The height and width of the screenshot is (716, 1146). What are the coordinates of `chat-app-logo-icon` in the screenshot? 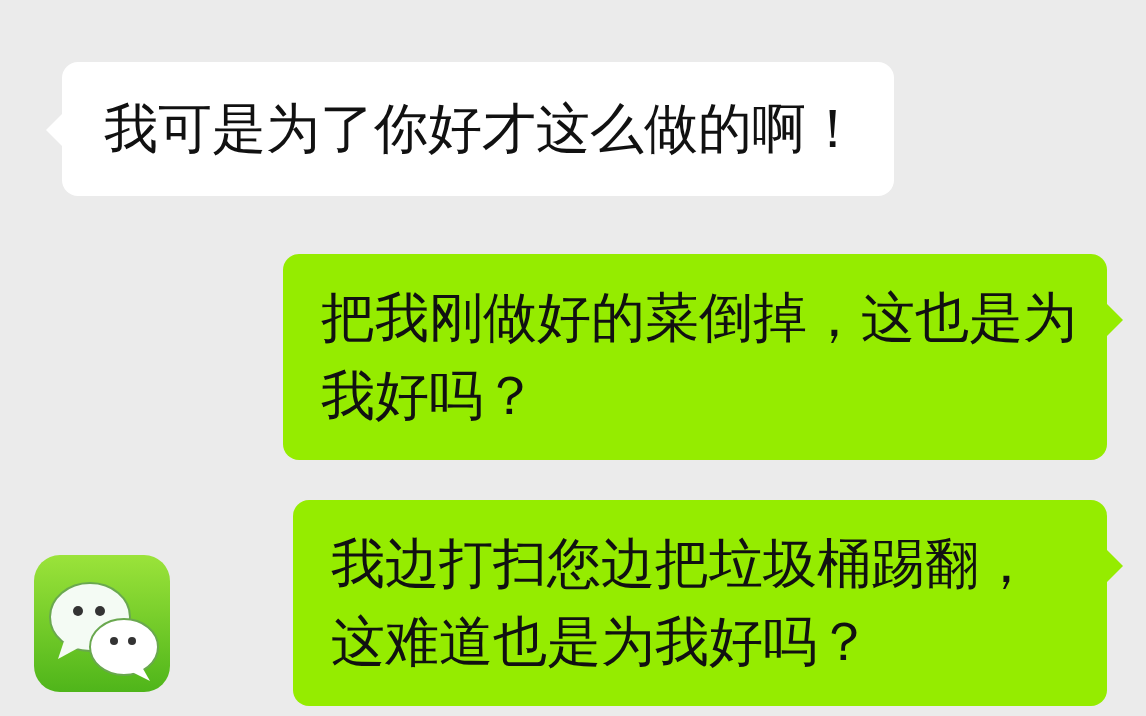 It's located at (102, 623).